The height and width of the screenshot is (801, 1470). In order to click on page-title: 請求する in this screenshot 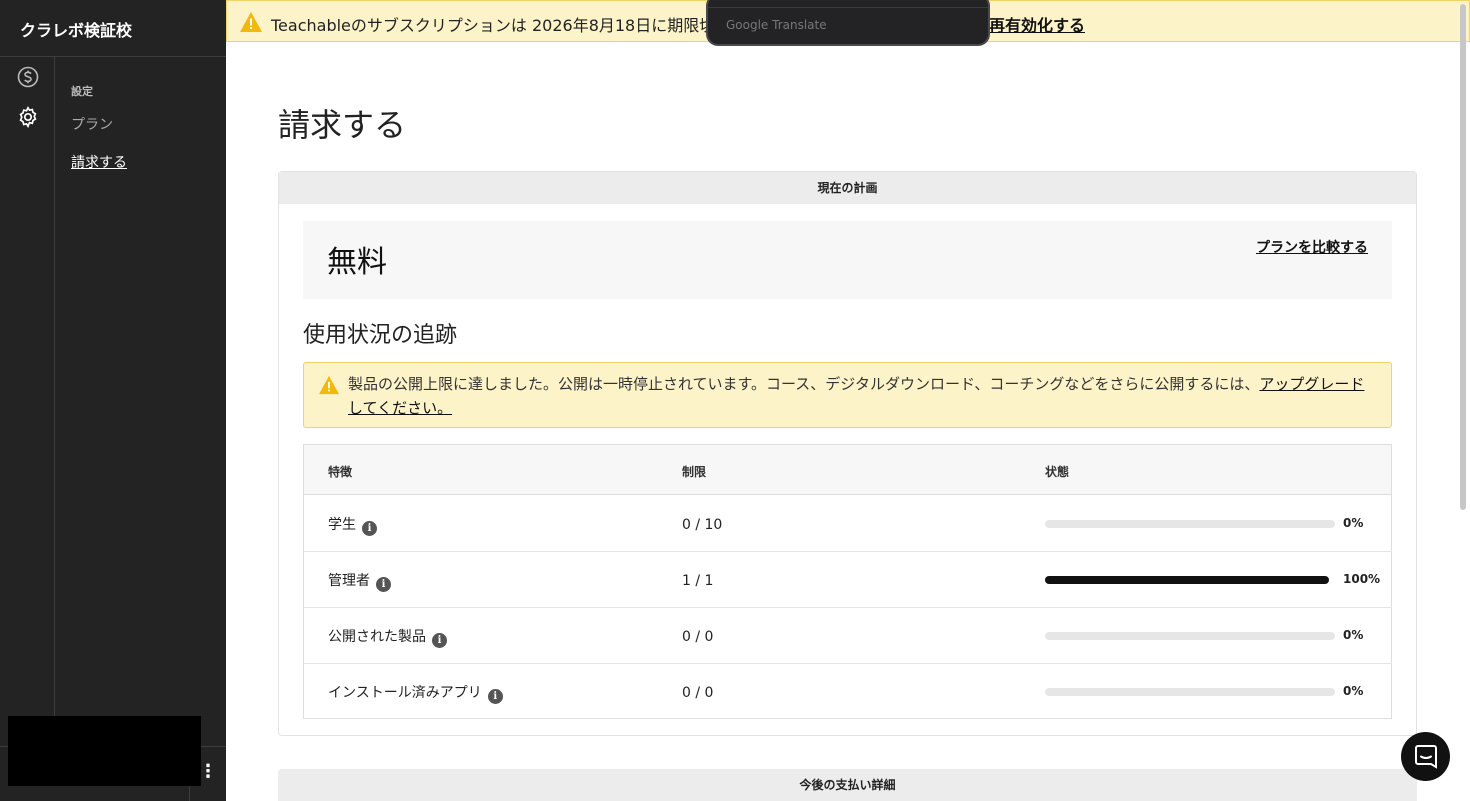, I will do `click(342, 125)`.